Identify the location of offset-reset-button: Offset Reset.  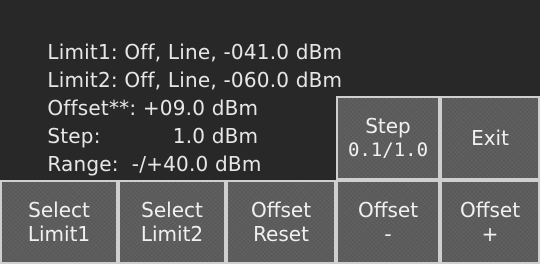
(281, 222).